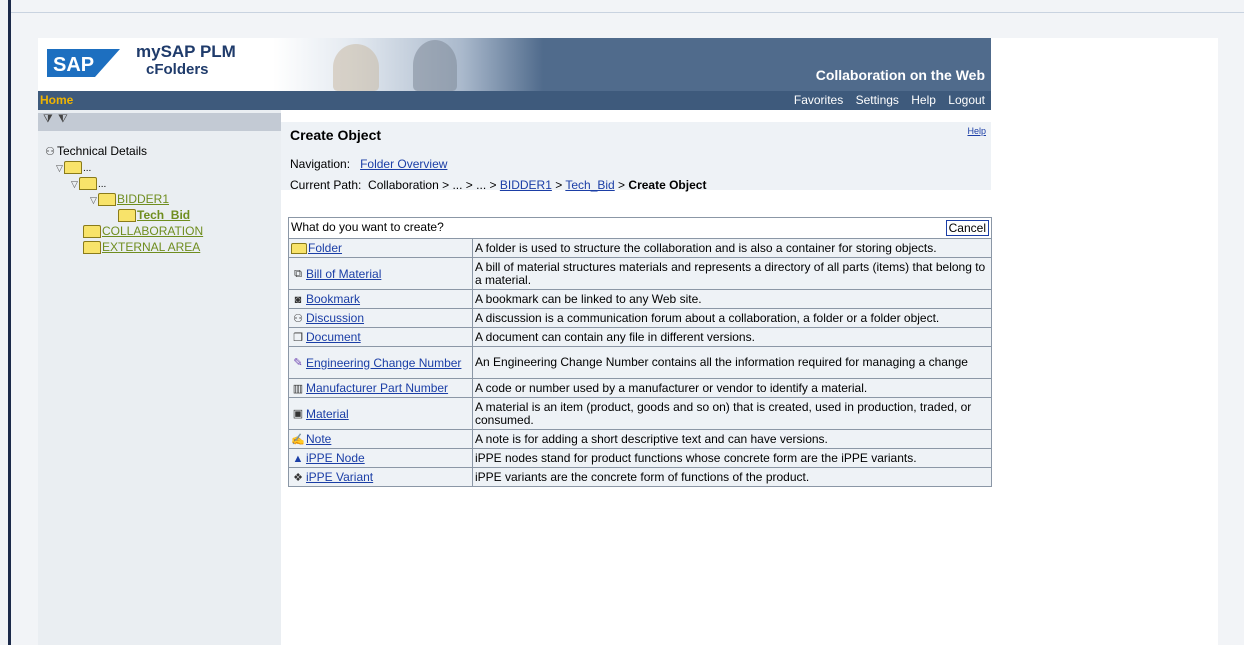  Describe the element at coordinates (143, 231) in the screenshot. I see `tree-item-collaboration: COLLABORATION` at that location.